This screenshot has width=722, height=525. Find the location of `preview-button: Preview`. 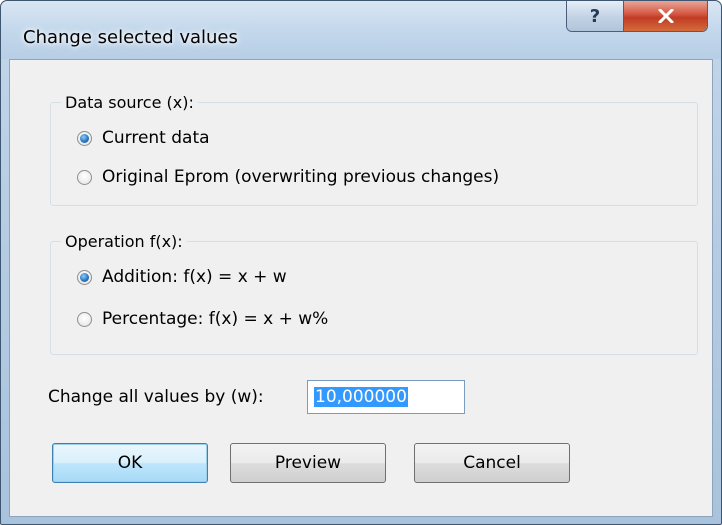

preview-button: Preview is located at coordinates (308, 463).